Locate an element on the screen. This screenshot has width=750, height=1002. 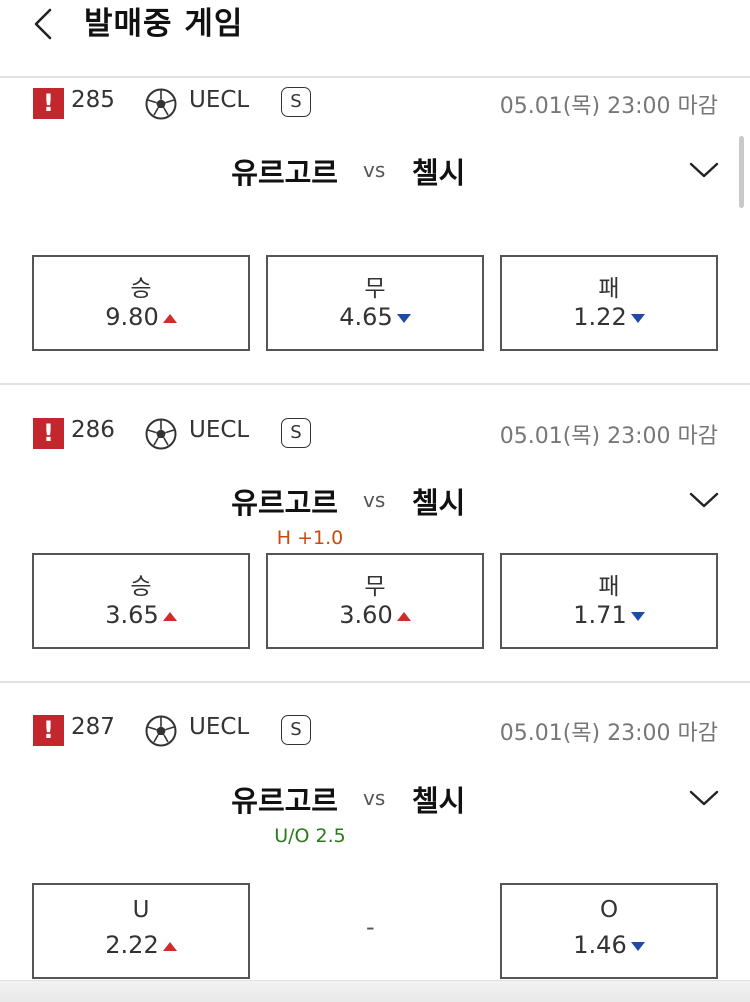
odds-value: 1.71 is located at coordinates (600, 615).